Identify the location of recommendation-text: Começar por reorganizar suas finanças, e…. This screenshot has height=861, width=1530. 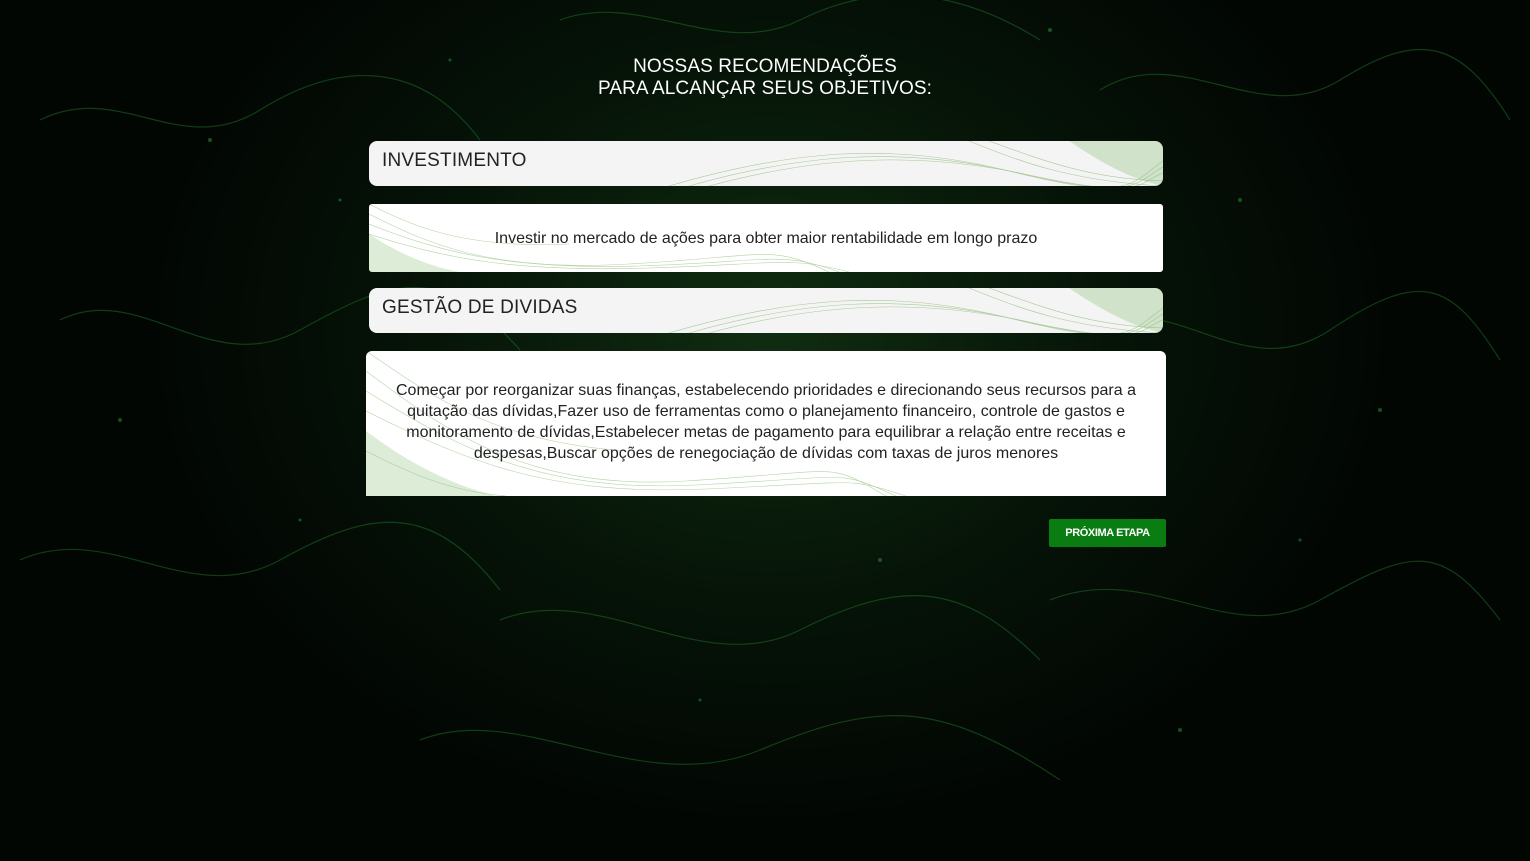
(766, 422).